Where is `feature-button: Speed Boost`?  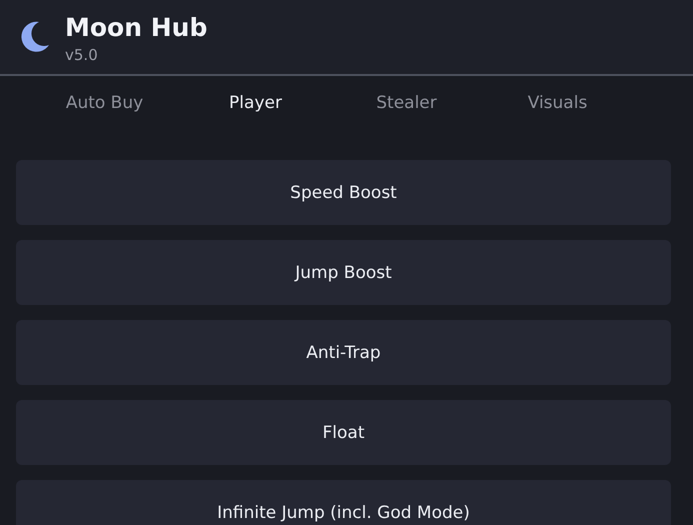 feature-button: Speed Boost is located at coordinates (343, 192).